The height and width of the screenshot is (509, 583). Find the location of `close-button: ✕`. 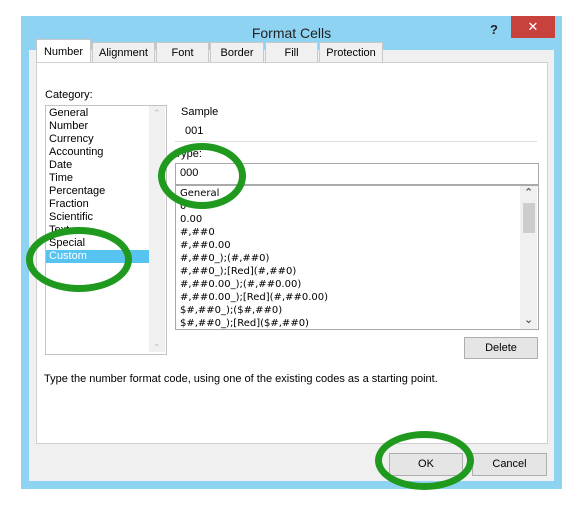

close-button: ✕ is located at coordinates (533, 27).